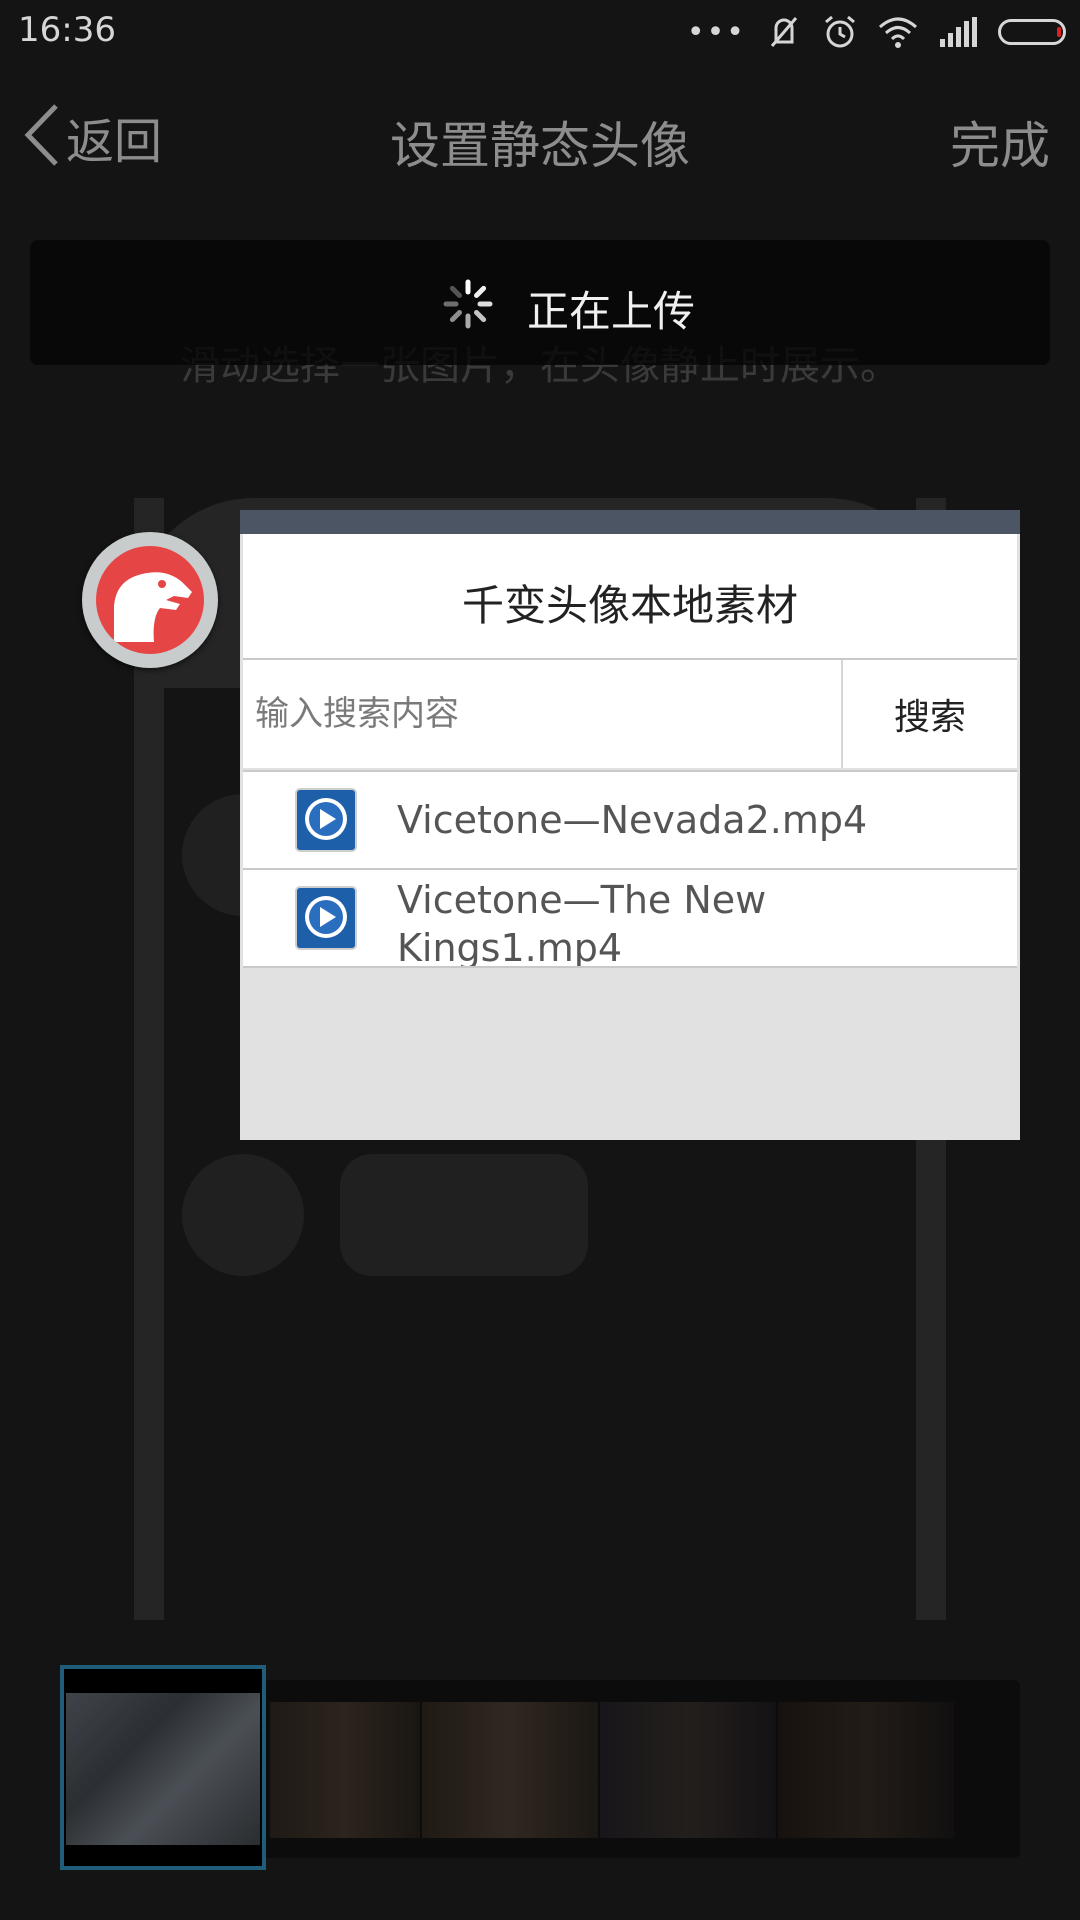 Image resolution: width=1080 pixels, height=1920 pixels. What do you see at coordinates (540, 146) in the screenshot?
I see `page-title: 设置静态头像` at bounding box center [540, 146].